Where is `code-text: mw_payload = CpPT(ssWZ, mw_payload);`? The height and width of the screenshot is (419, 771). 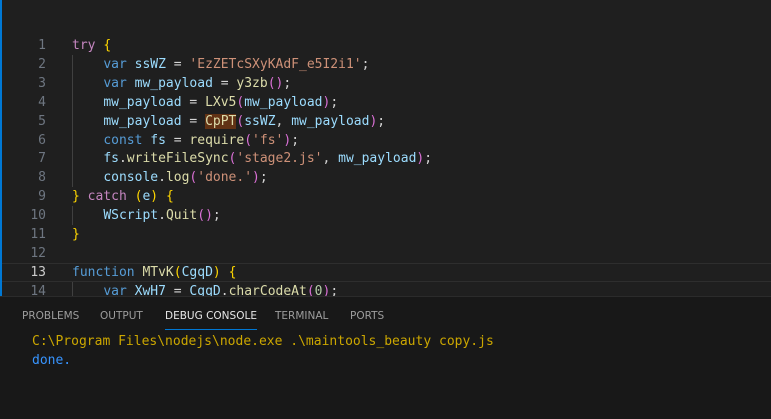 code-text: mw_payload = CpPT(ssWZ, mw_payload); is located at coordinates (228, 121).